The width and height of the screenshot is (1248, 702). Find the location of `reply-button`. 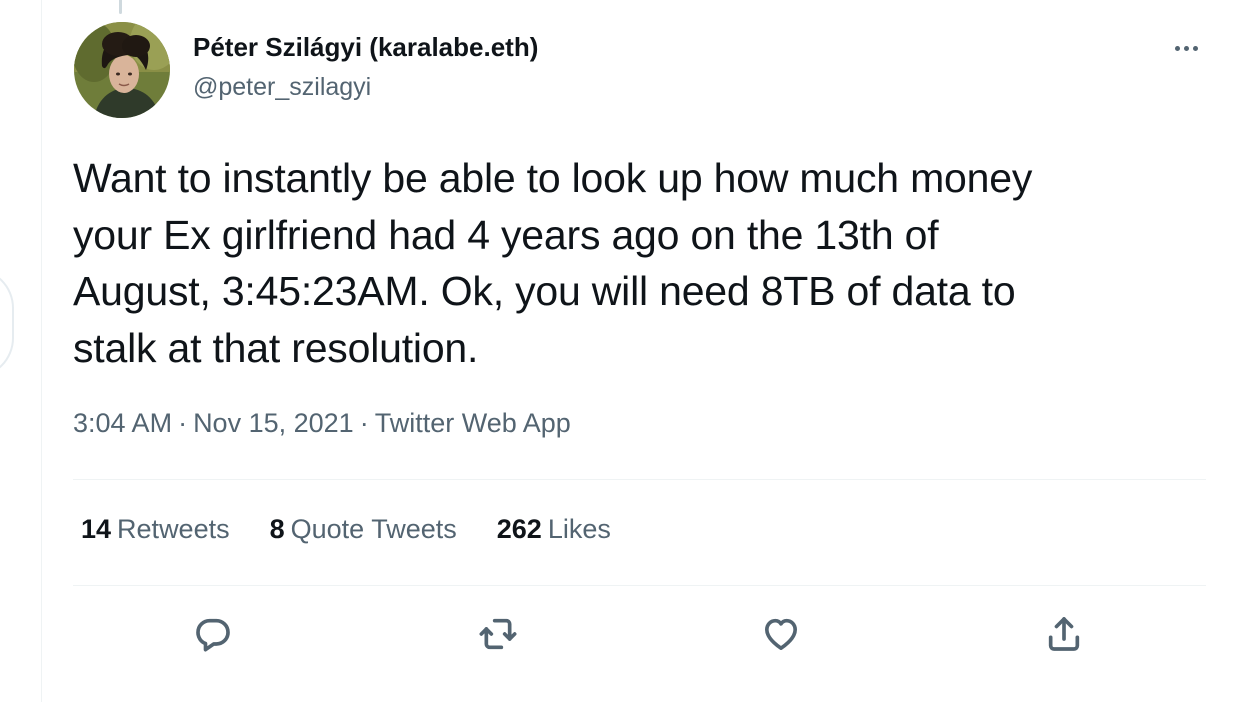

reply-button is located at coordinates (213, 634).